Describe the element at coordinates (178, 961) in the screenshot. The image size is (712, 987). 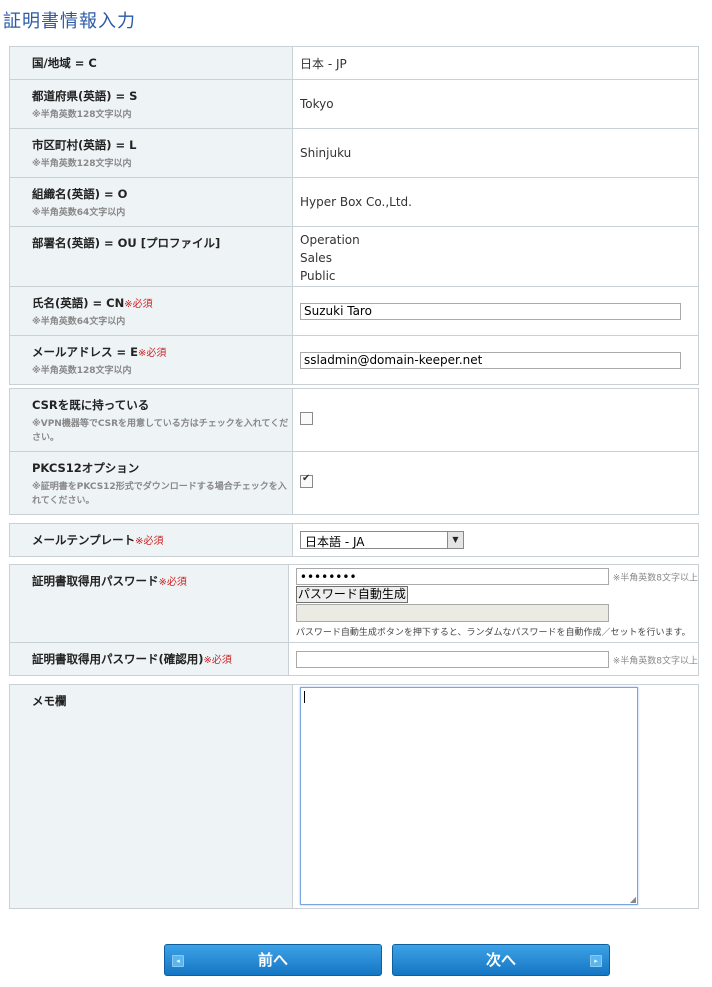
I see `prev-arrow-icon: ◂` at that location.